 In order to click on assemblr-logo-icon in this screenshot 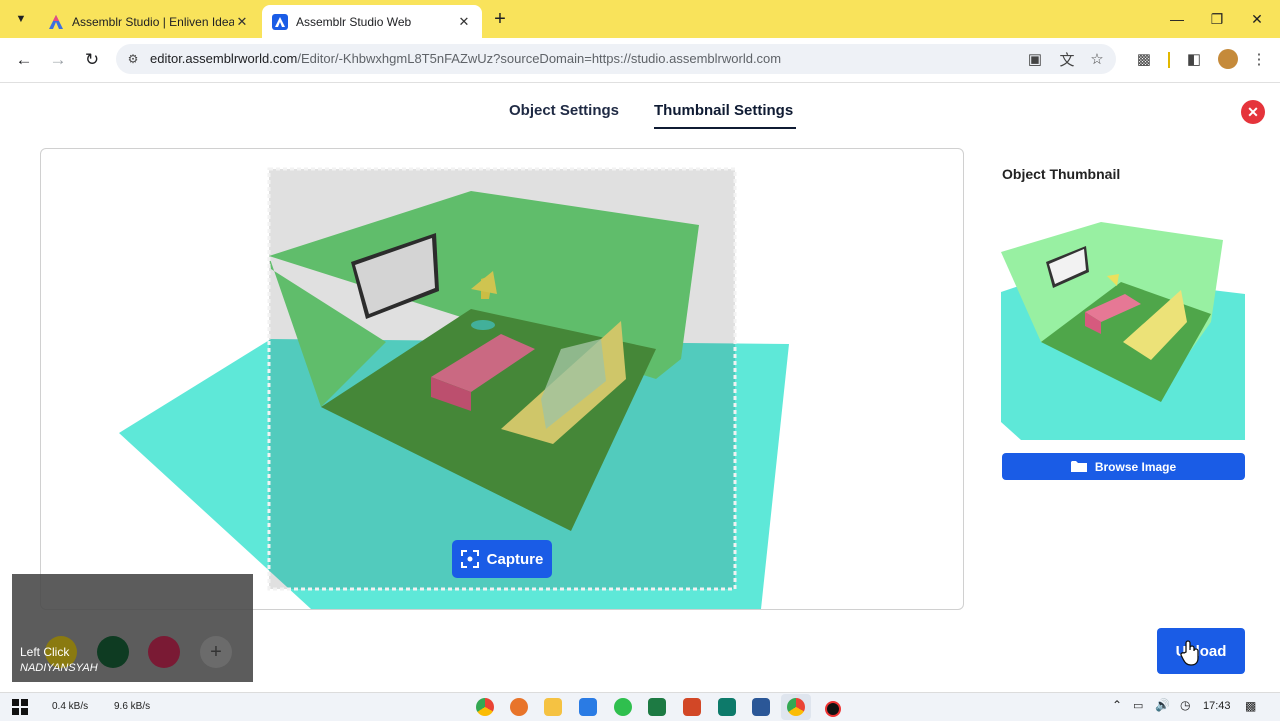, I will do `click(56, 21)`.